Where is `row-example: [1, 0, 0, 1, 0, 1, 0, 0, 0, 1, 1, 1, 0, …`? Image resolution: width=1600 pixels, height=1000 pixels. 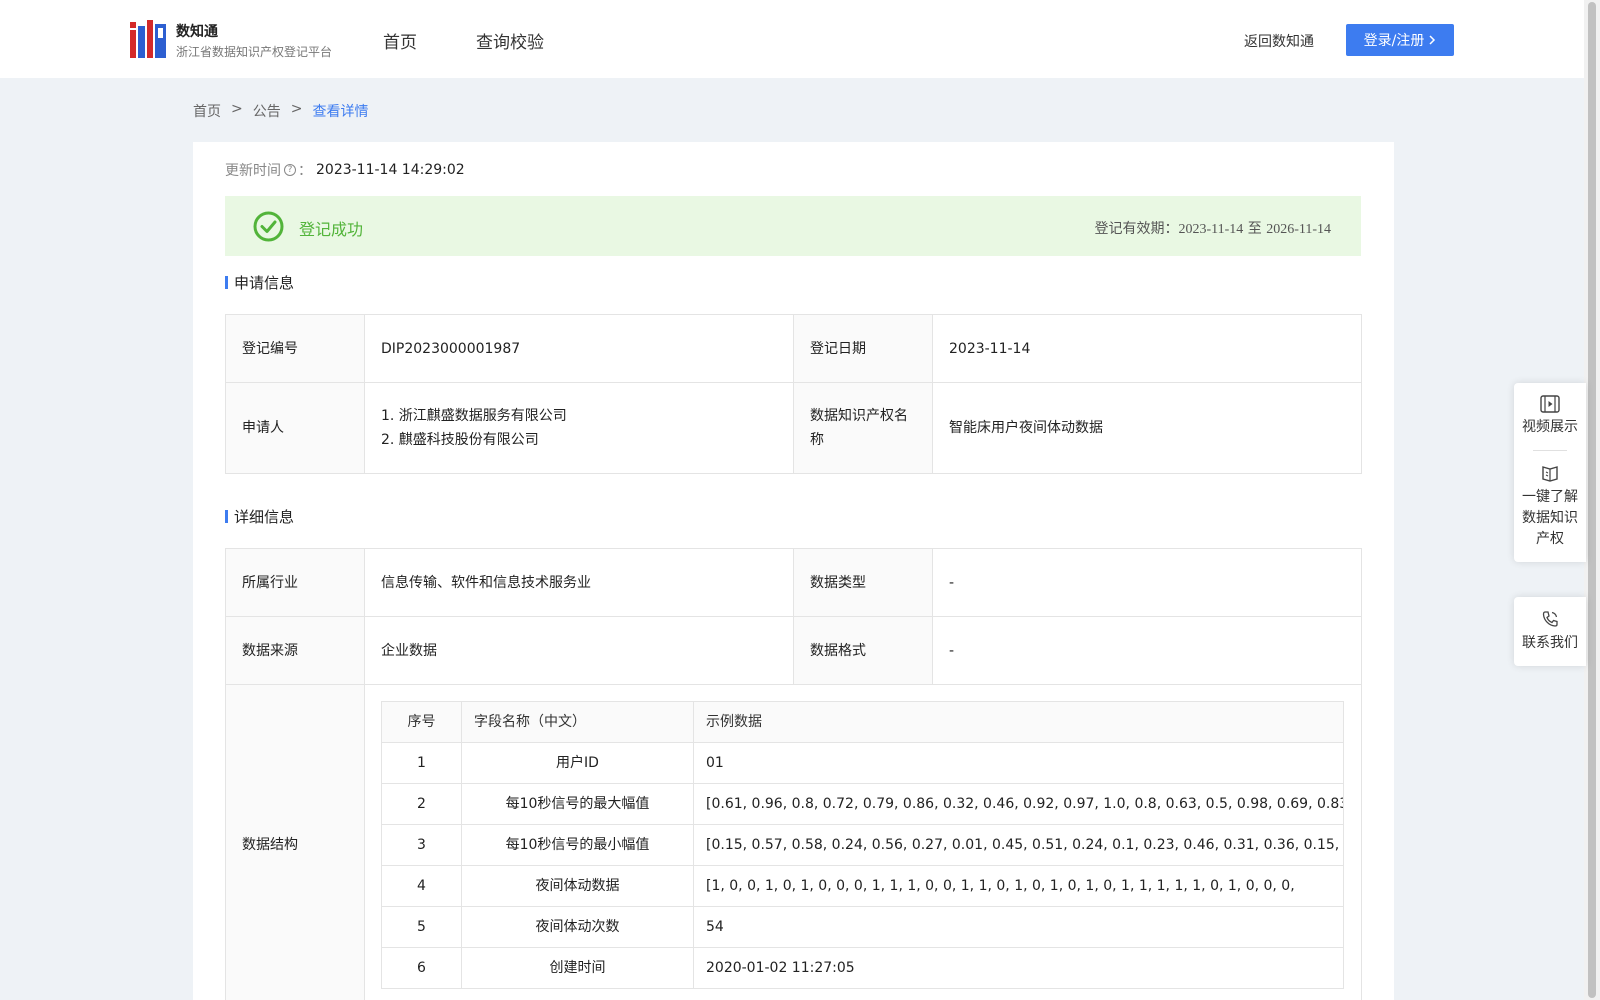
row-example: [1, 0, 0, 1, 0, 1, 0, 0, 0, 1, 1, 1, 0, … is located at coordinates (1018, 886).